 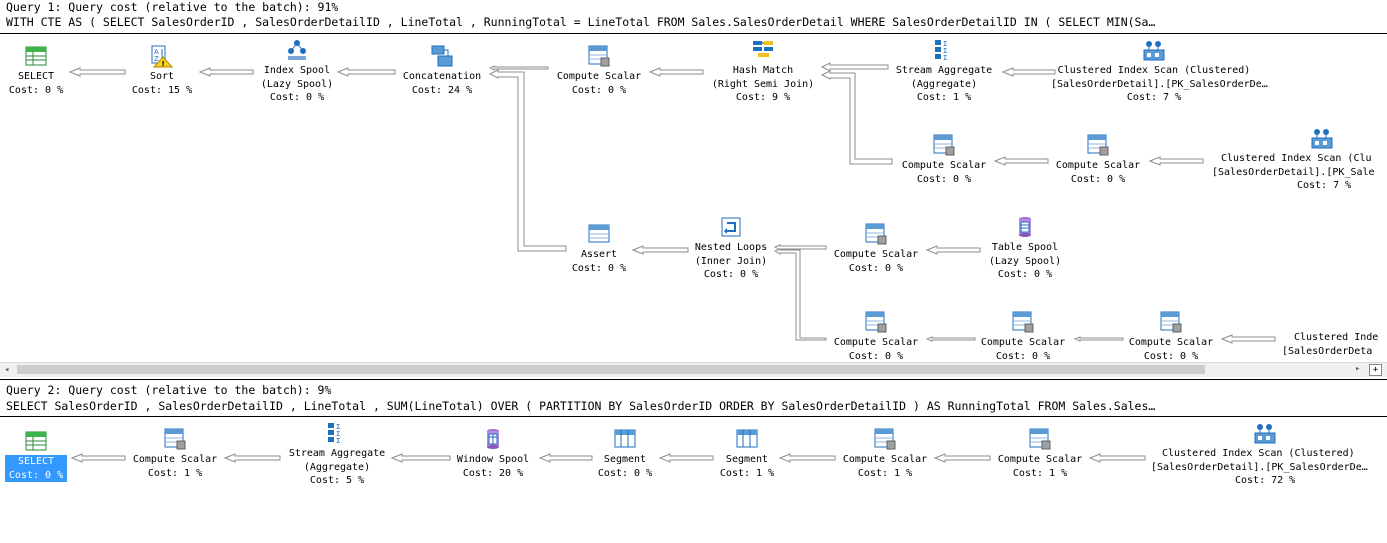 What do you see at coordinates (162, 76) in the screenshot?
I see `node-label: Sort` at bounding box center [162, 76].